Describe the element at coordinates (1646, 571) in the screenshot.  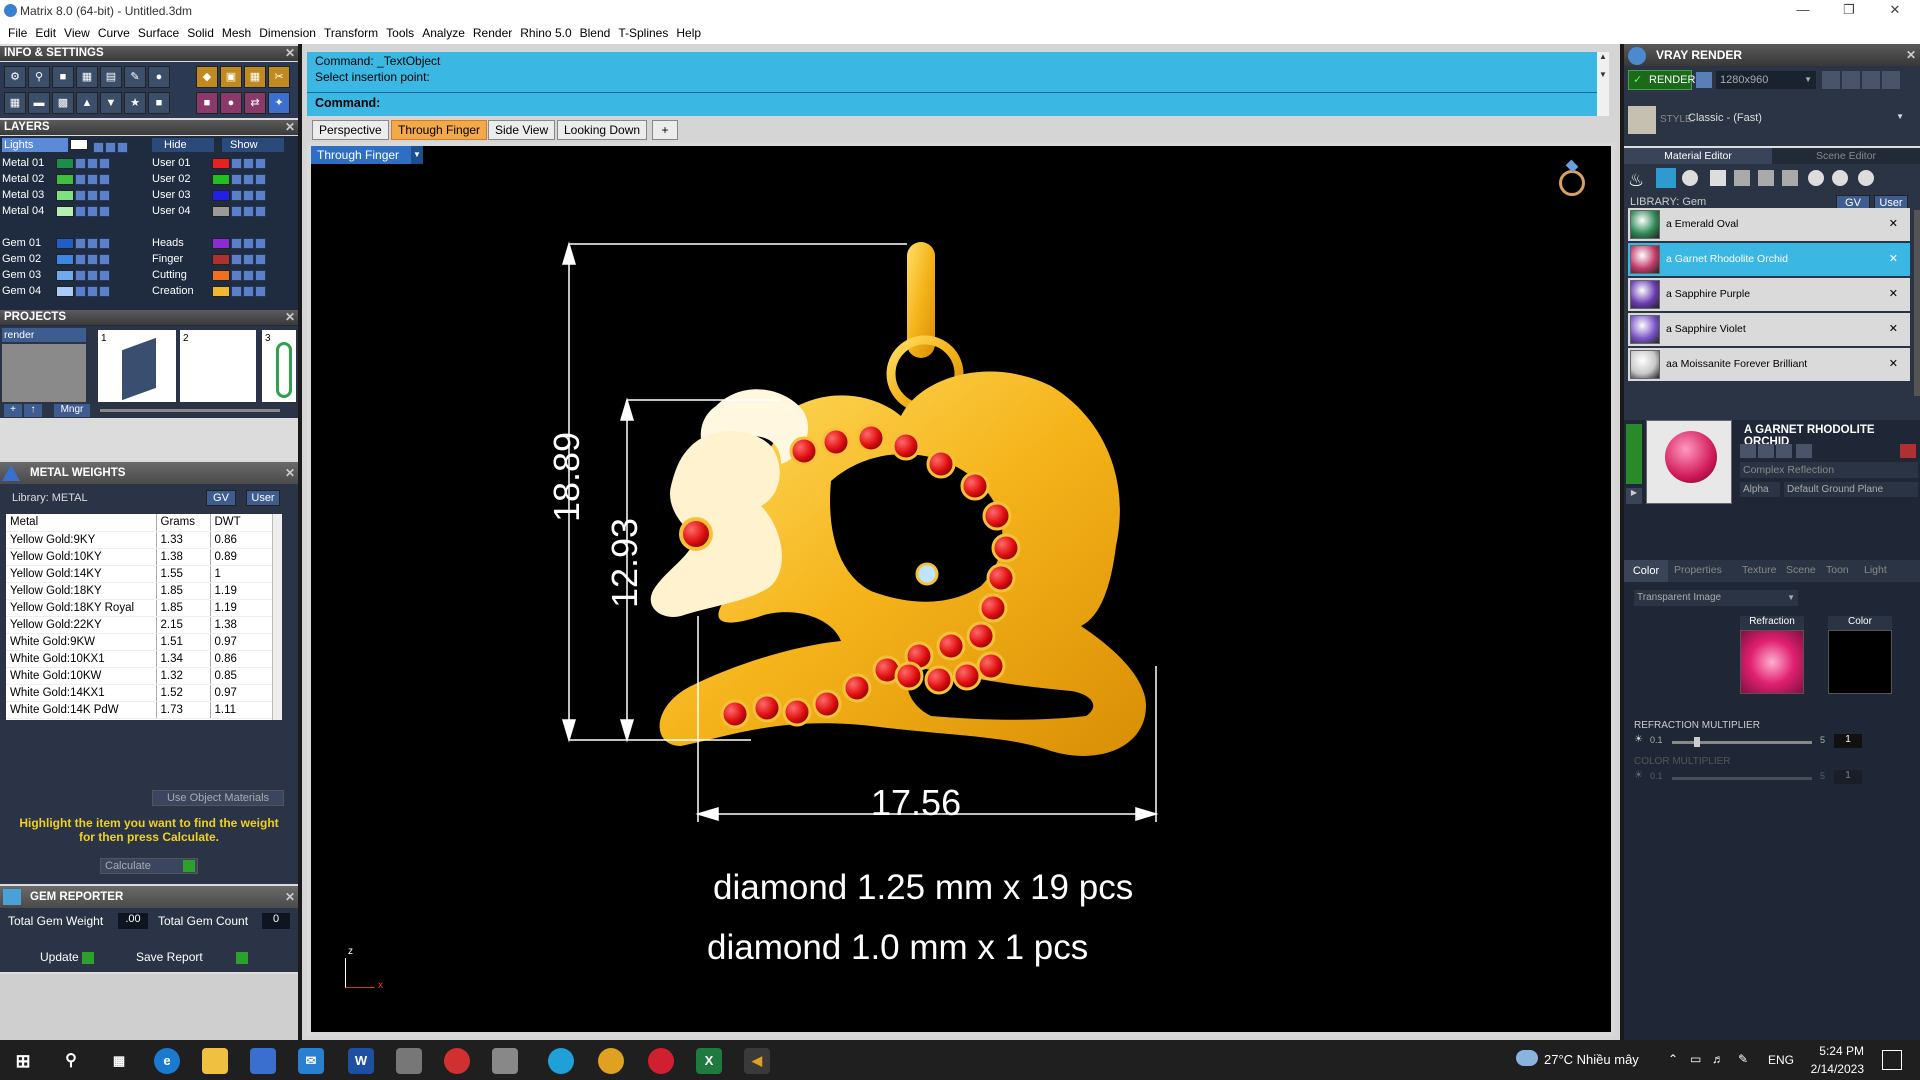
I see `subtab-color: Color` at that location.